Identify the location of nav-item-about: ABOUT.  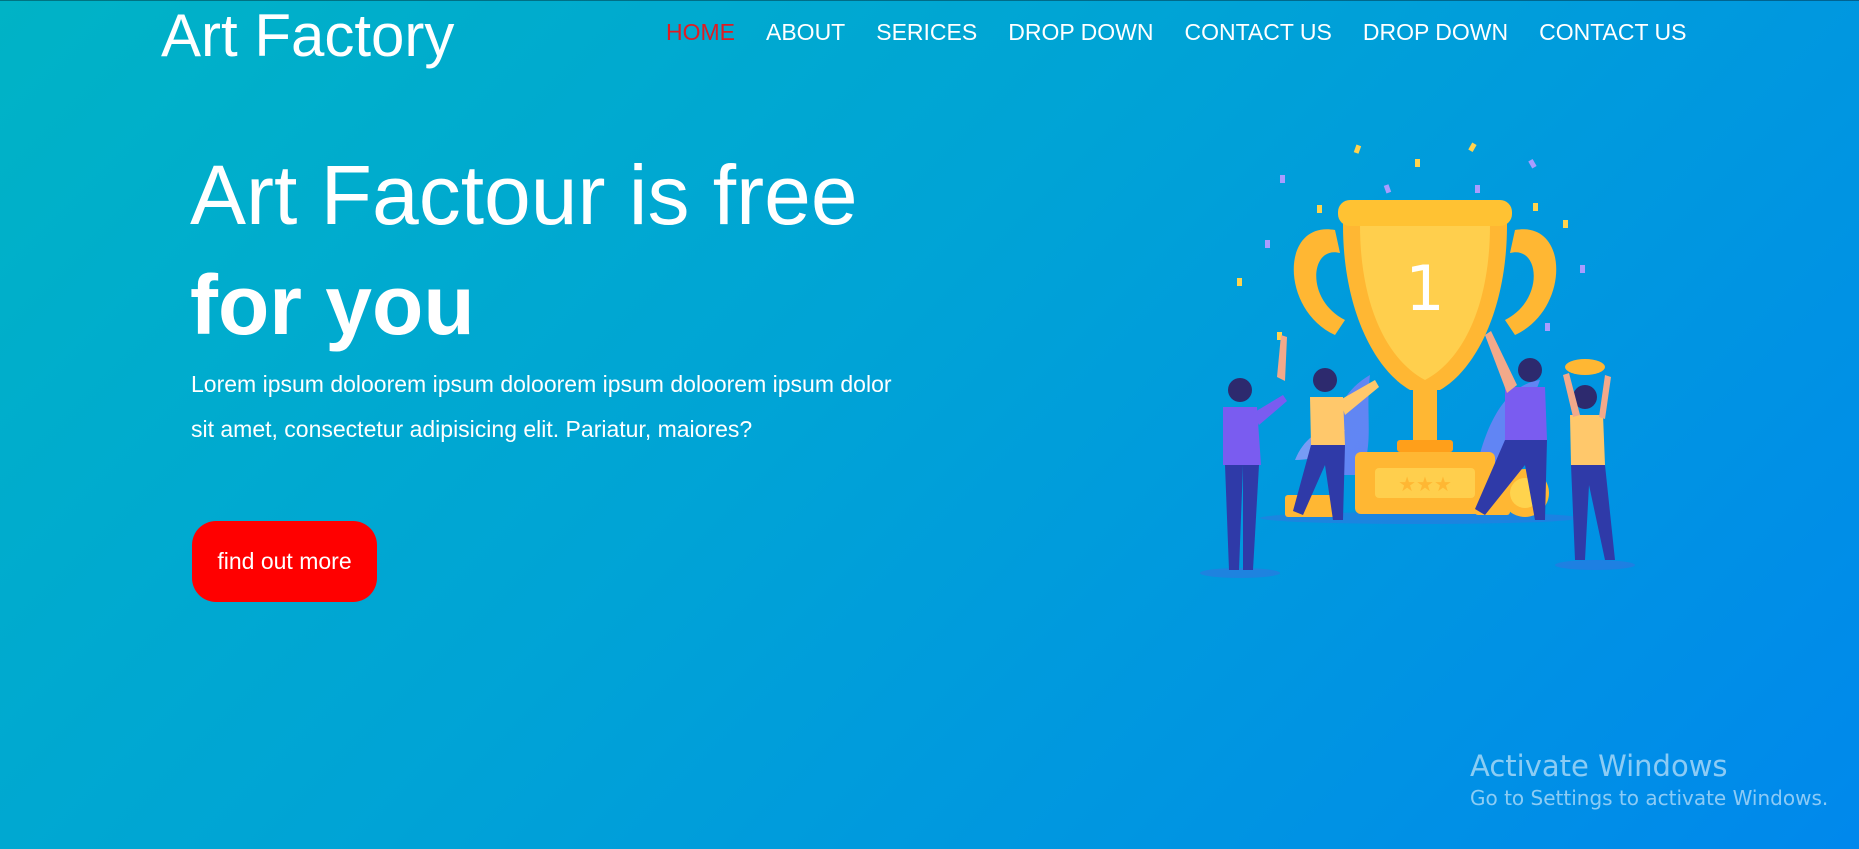
(805, 32).